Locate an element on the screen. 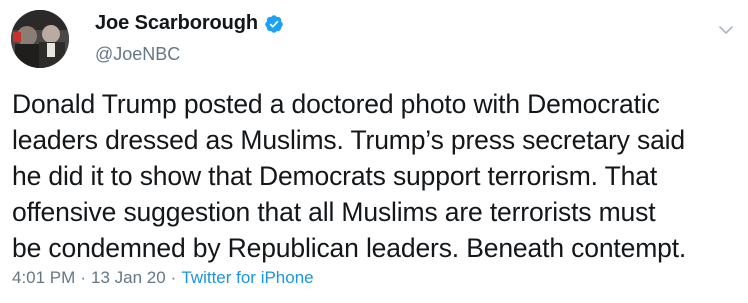  verified-badge-icon is located at coordinates (274, 24).